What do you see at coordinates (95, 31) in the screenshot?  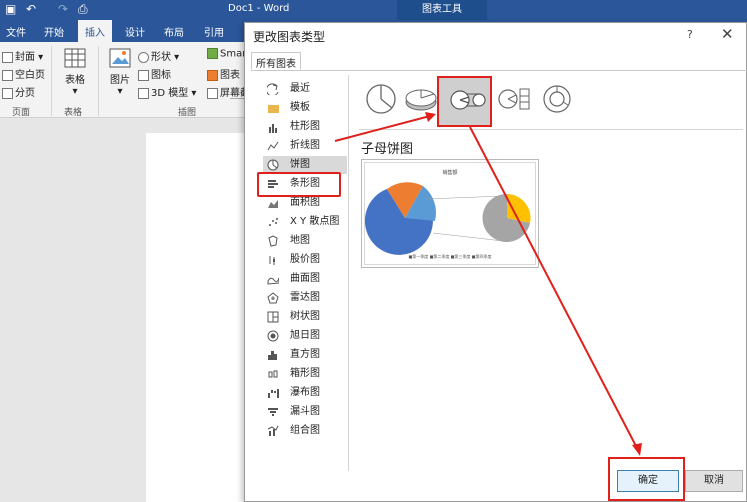 I see `tab-insert: 插入` at bounding box center [95, 31].